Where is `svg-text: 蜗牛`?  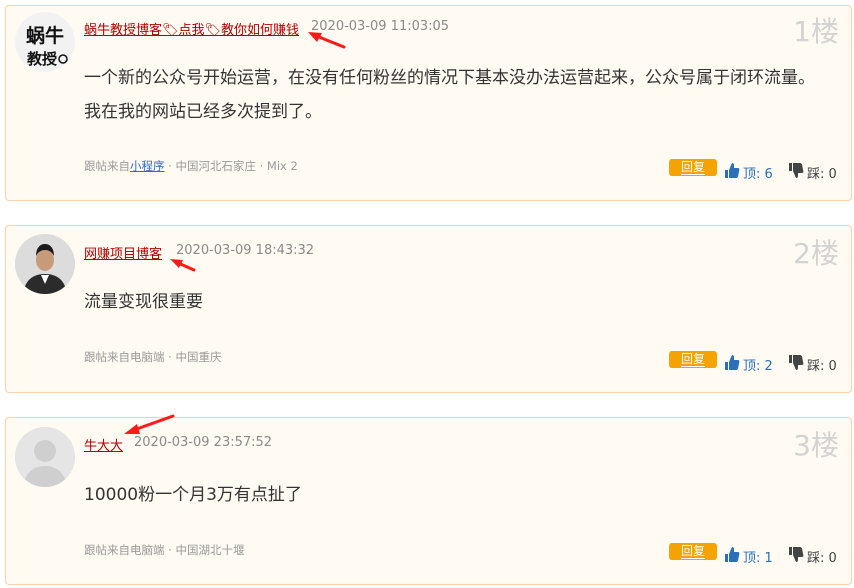 svg-text: 蜗牛 is located at coordinates (45, 35).